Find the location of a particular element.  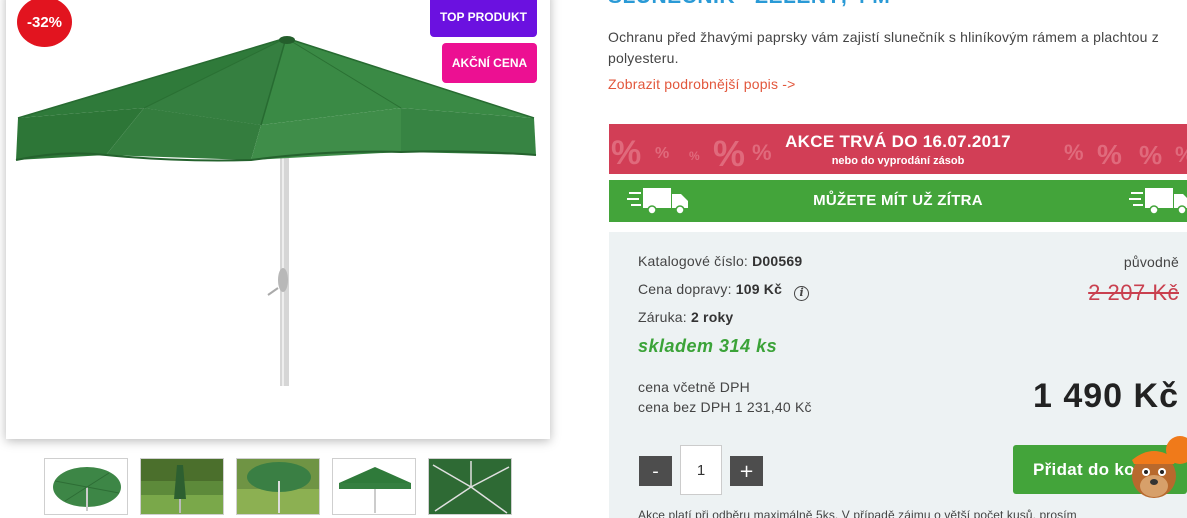

shipping-price: Cena dopravy: 109 Kč i is located at coordinates (724, 291).